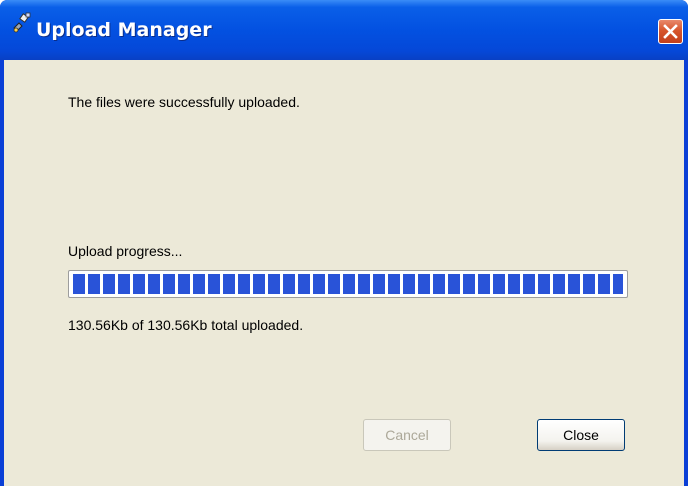  Describe the element at coordinates (124, 30) in the screenshot. I see `window-title: Upload Manager` at that location.